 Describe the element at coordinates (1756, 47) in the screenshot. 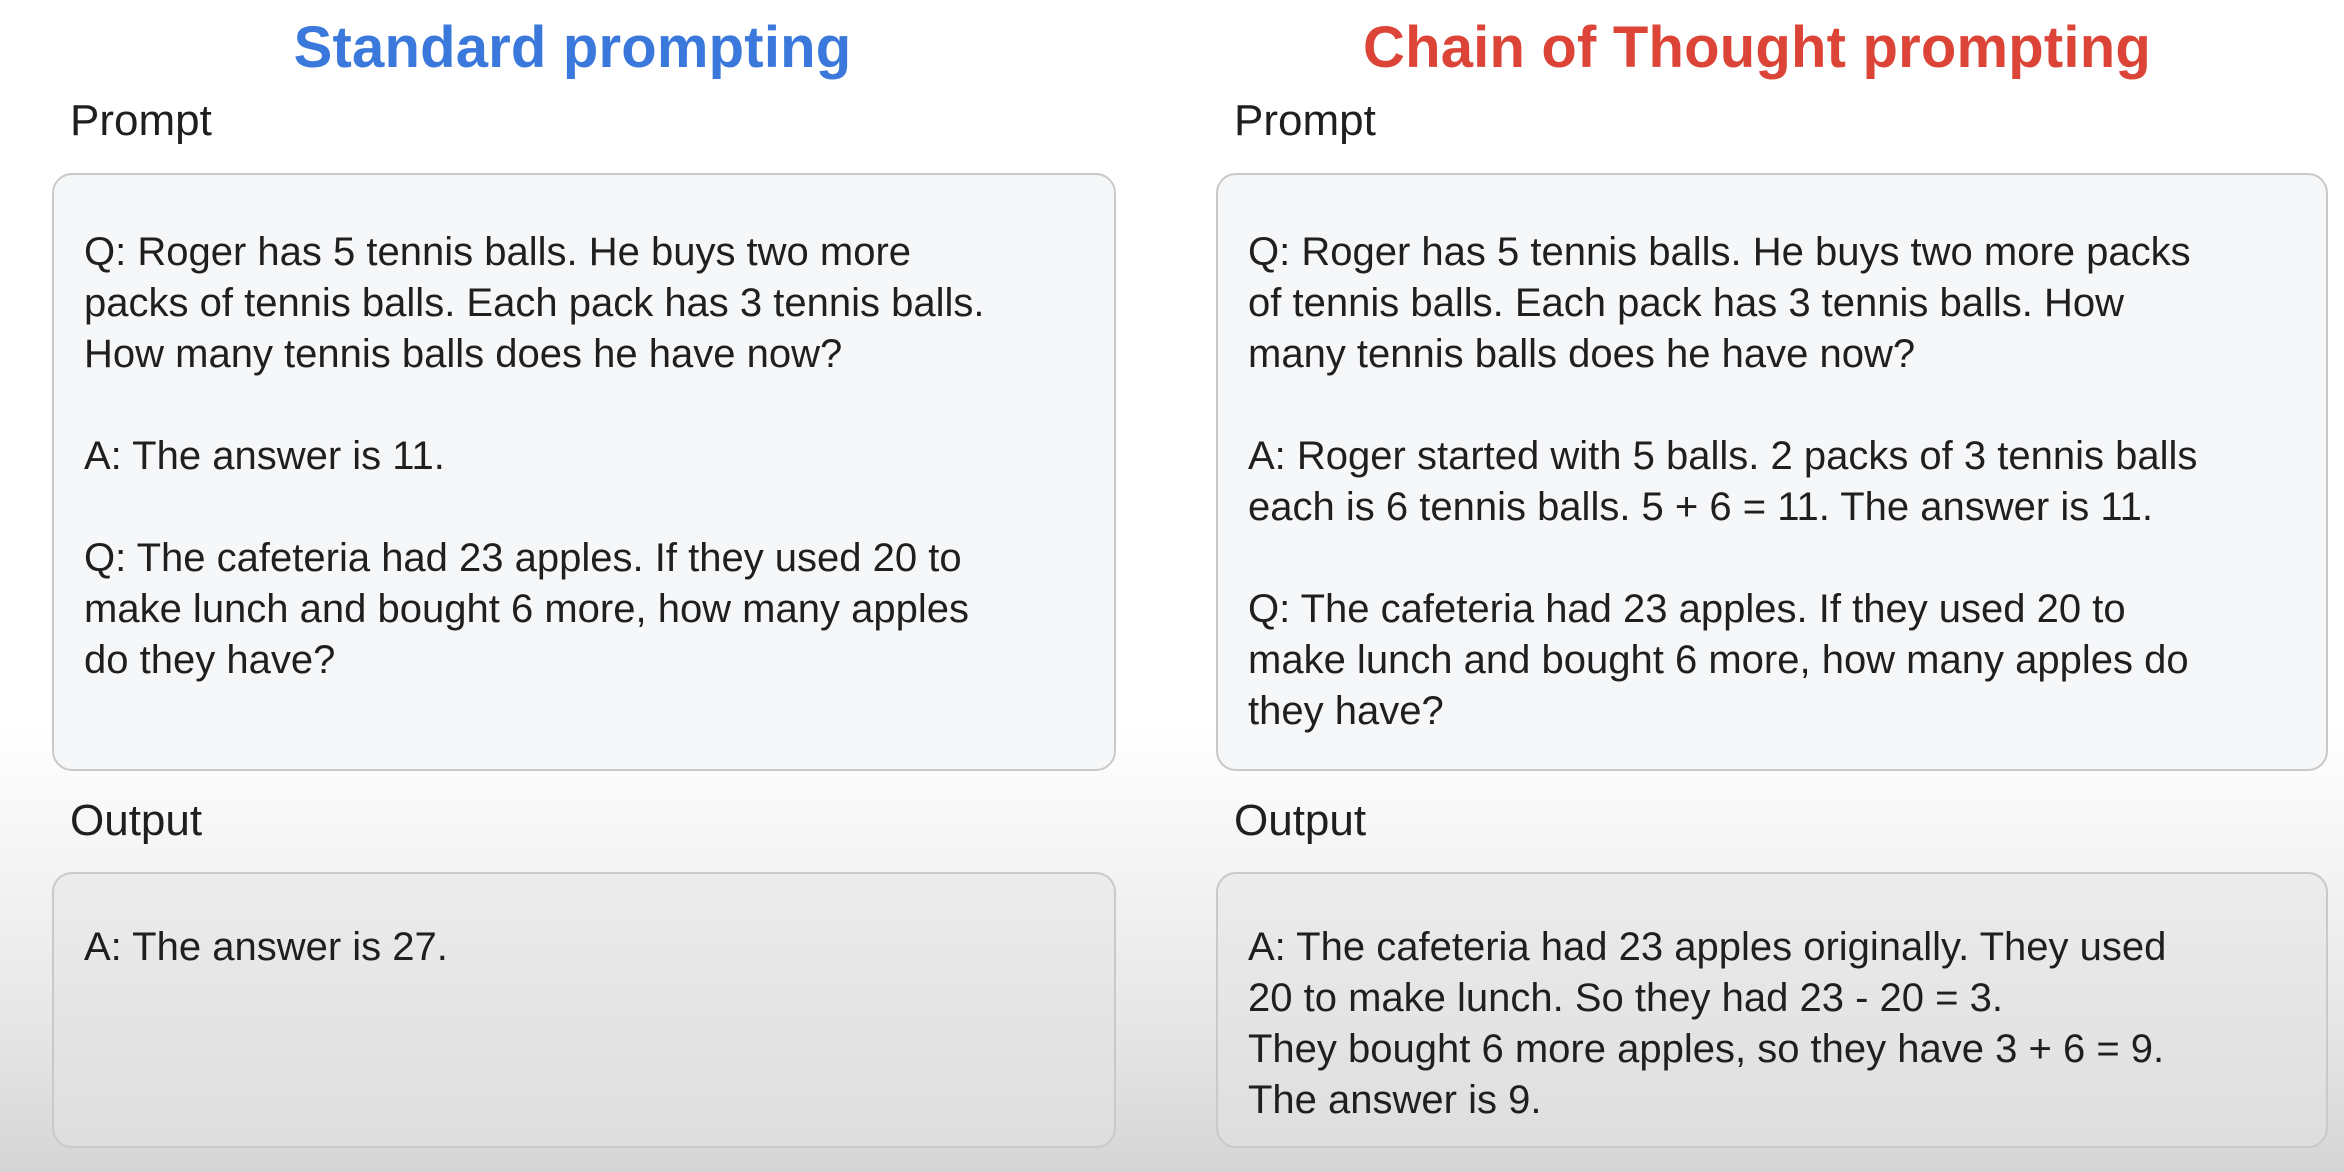

I see `cot-prompting-title: Chain of Thought prompting` at that location.